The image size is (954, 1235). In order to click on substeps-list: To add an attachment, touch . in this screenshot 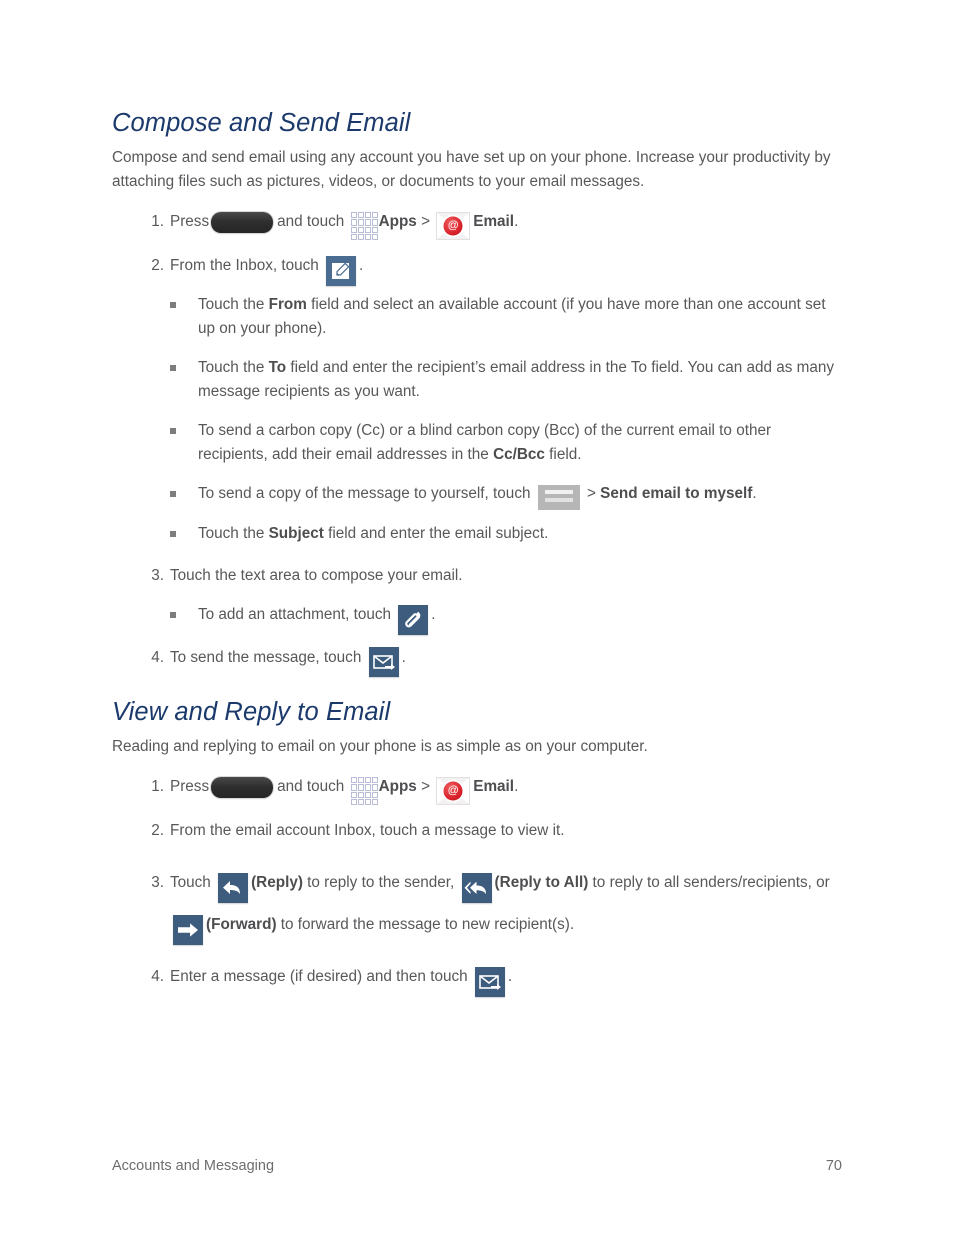, I will do `click(506, 619)`.